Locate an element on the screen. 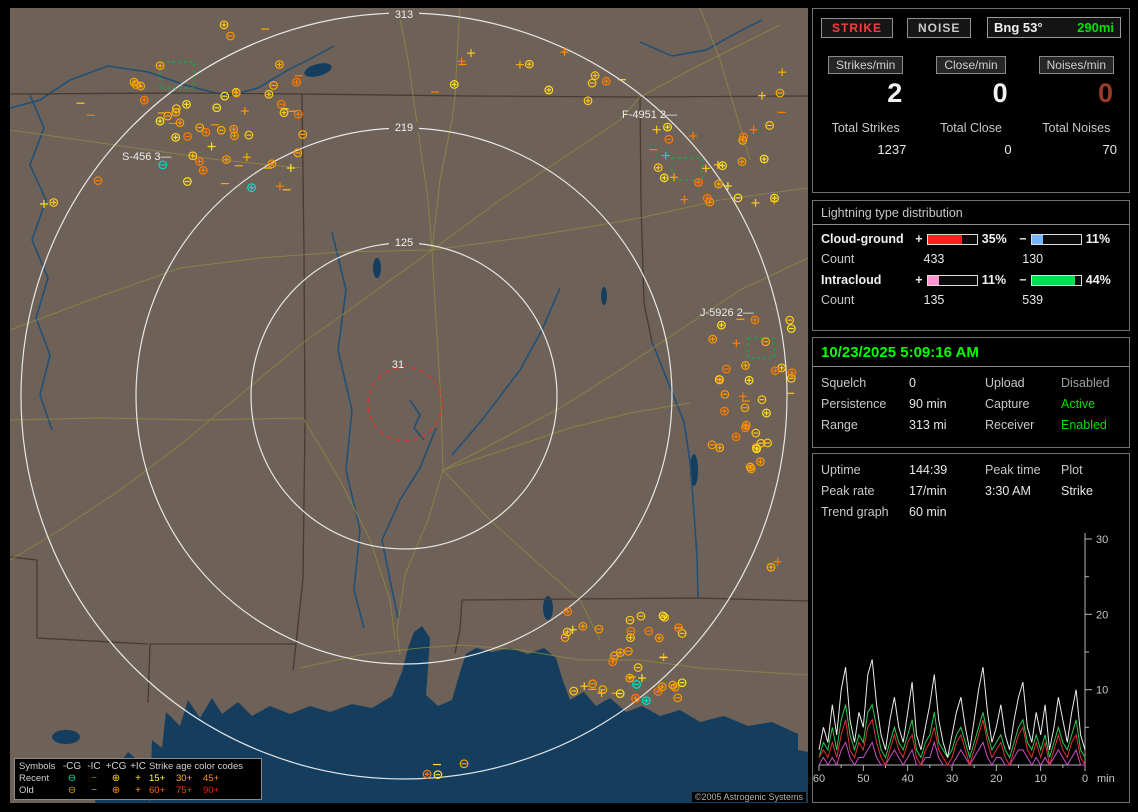 This screenshot has width=1138, height=812. noises-per-min-button: Noises/min is located at coordinates (1076, 65).